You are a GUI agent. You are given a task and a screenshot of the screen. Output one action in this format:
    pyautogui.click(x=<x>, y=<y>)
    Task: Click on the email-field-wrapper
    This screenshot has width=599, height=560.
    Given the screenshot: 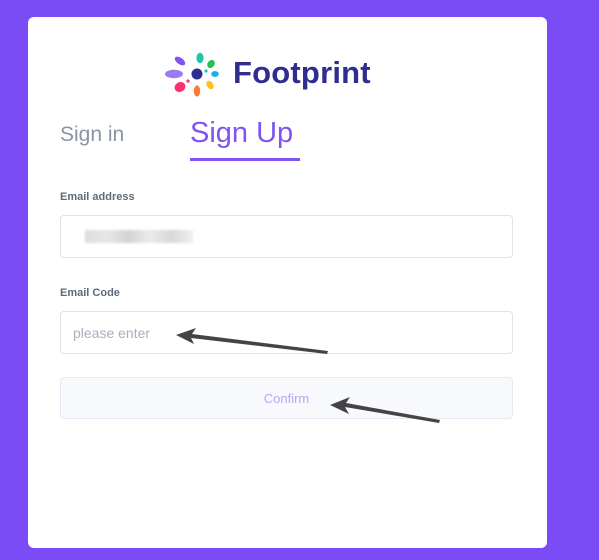 What is the action you would take?
    pyautogui.click(x=286, y=236)
    